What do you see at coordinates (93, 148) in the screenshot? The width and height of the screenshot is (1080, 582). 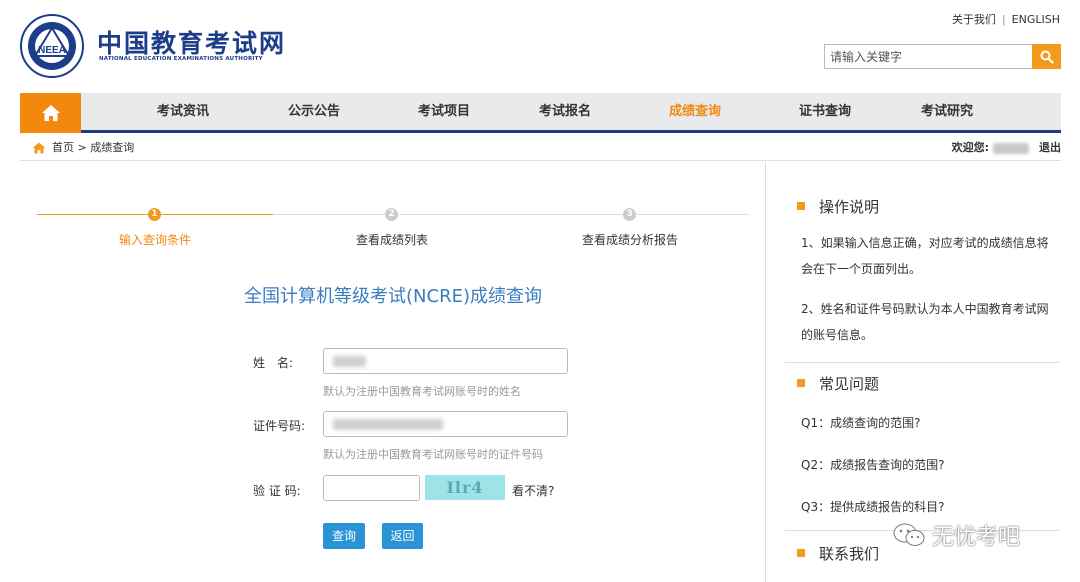 I see `breadcrumb: 首页 > 成绩查询` at bounding box center [93, 148].